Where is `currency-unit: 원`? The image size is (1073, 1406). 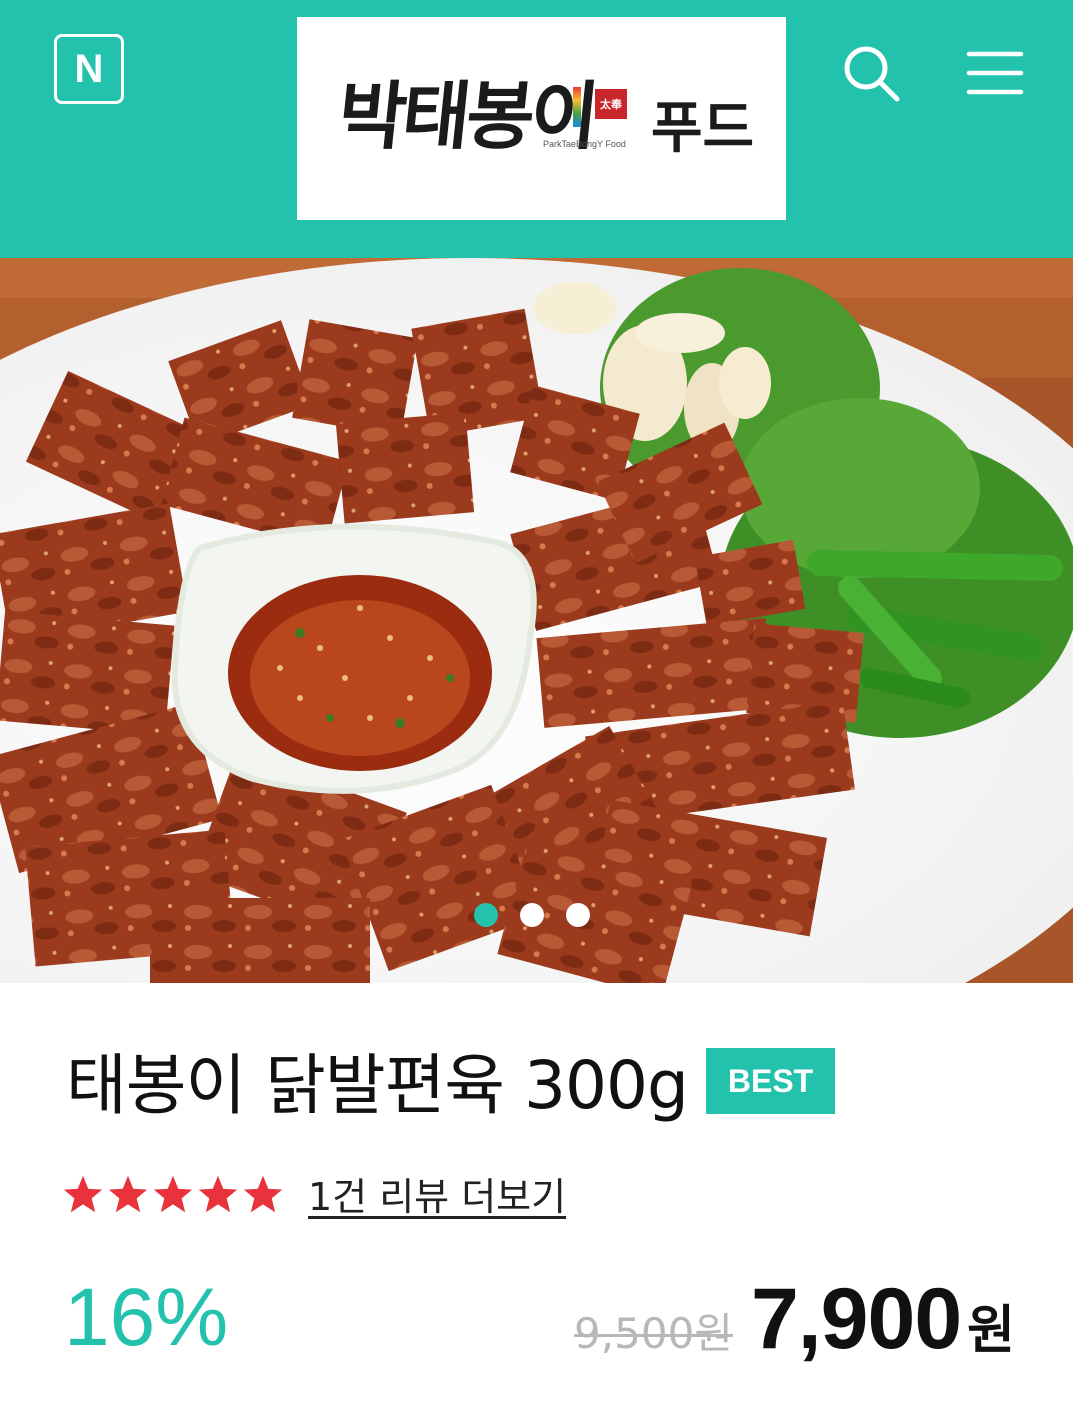
currency-unit: 원 is located at coordinates (991, 1331).